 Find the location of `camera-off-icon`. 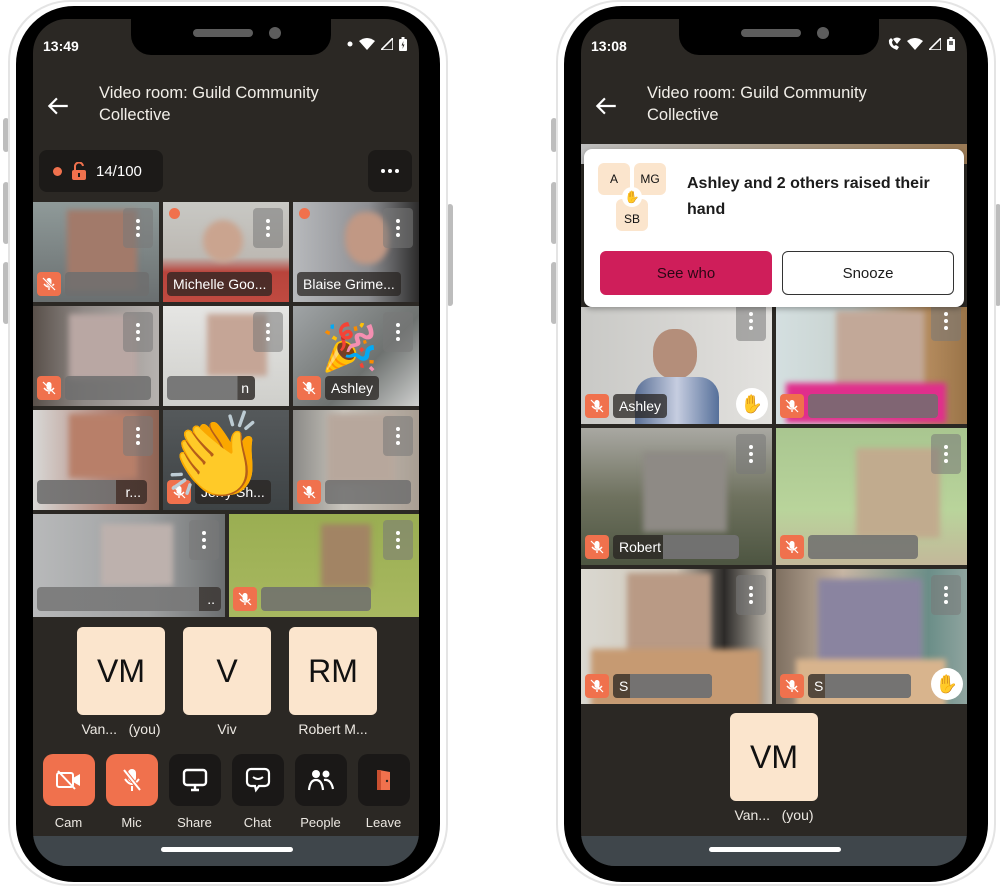

camera-off-icon is located at coordinates (67, 780).